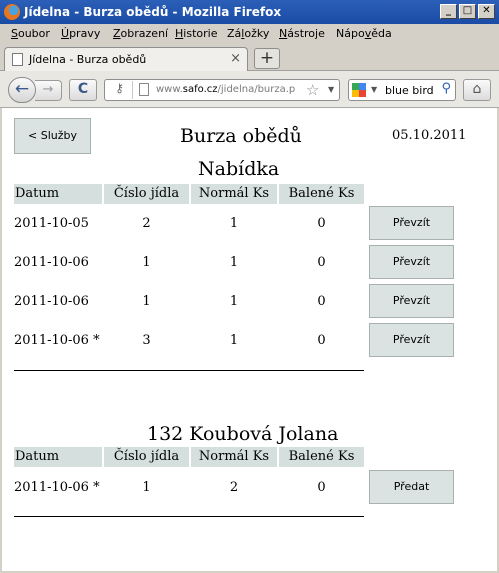 Image resolution: width=499 pixels, height=573 pixels. I want to click on url-bar: ⚷ www.safo.cz/jidelna/burza.p ☆ ▼, so click(222, 90).